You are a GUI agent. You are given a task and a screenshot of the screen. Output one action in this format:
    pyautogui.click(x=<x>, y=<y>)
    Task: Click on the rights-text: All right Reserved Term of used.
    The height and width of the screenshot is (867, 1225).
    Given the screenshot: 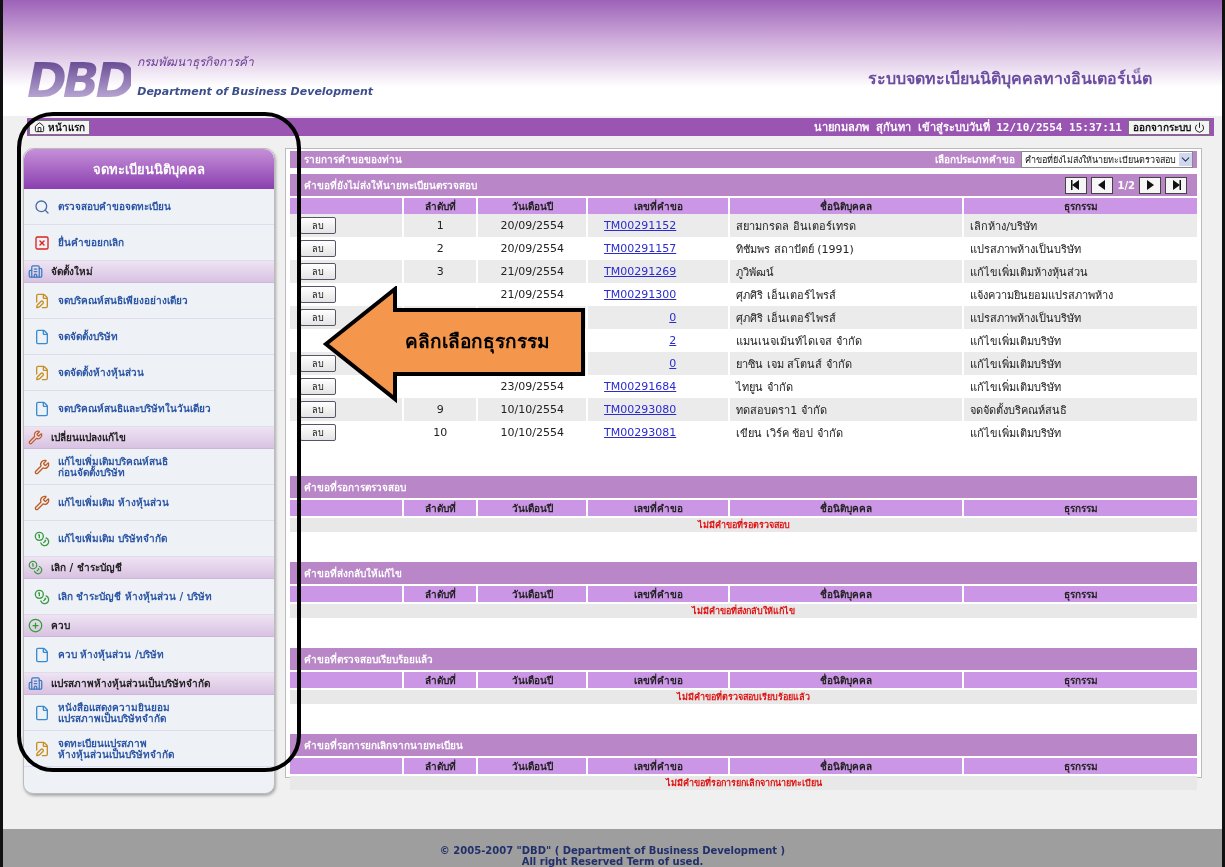 What is the action you would take?
    pyautogui.click(x=612, y=861)
    